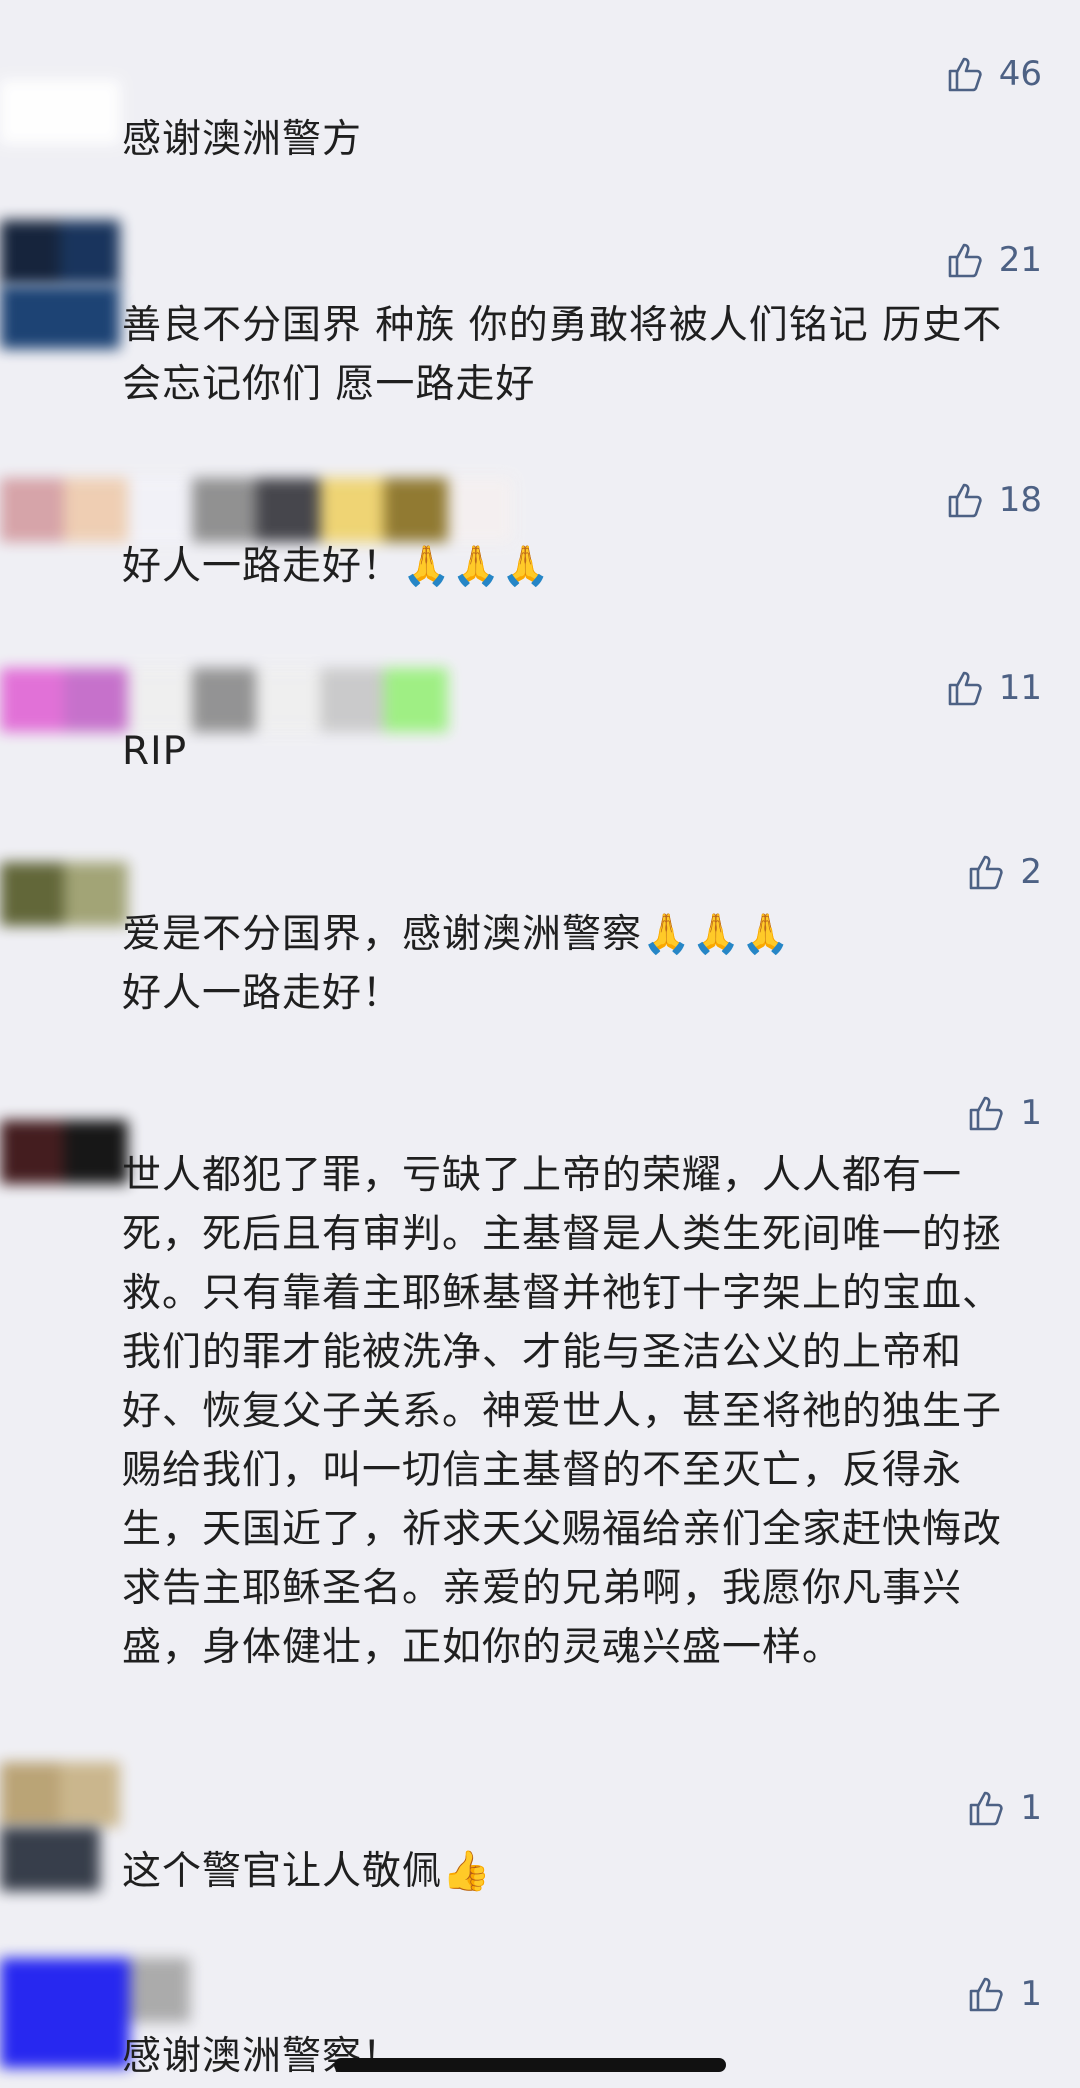  Describe the element at coordinates (1020, 74) in the screenshot. I see `like-count: 46` at that location.